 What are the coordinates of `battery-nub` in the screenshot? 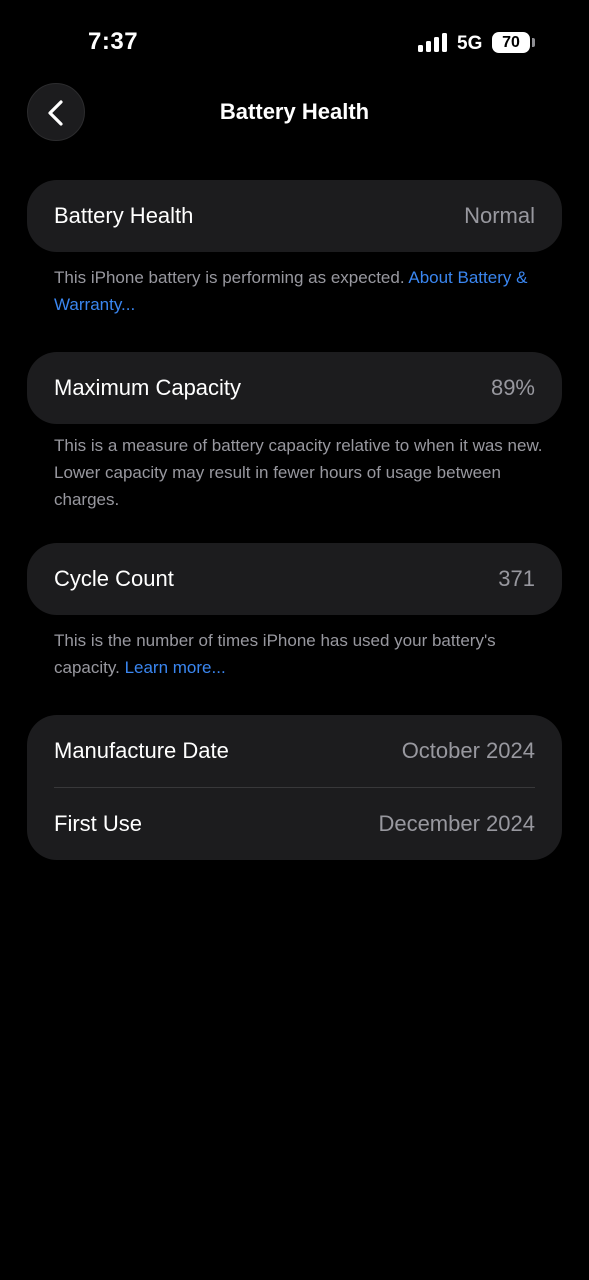 It's located at (533, 42).